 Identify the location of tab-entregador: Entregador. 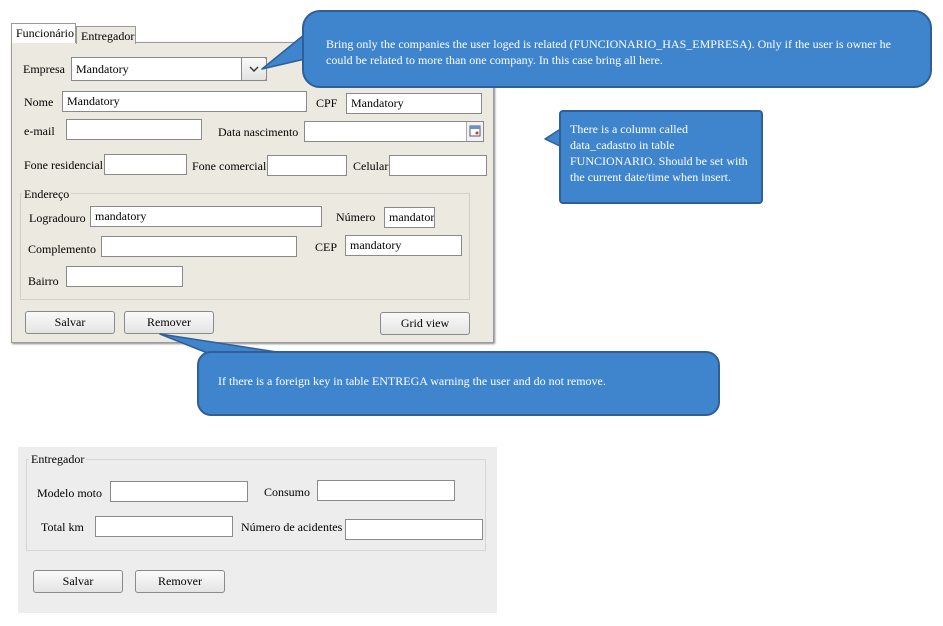
(106, 35).